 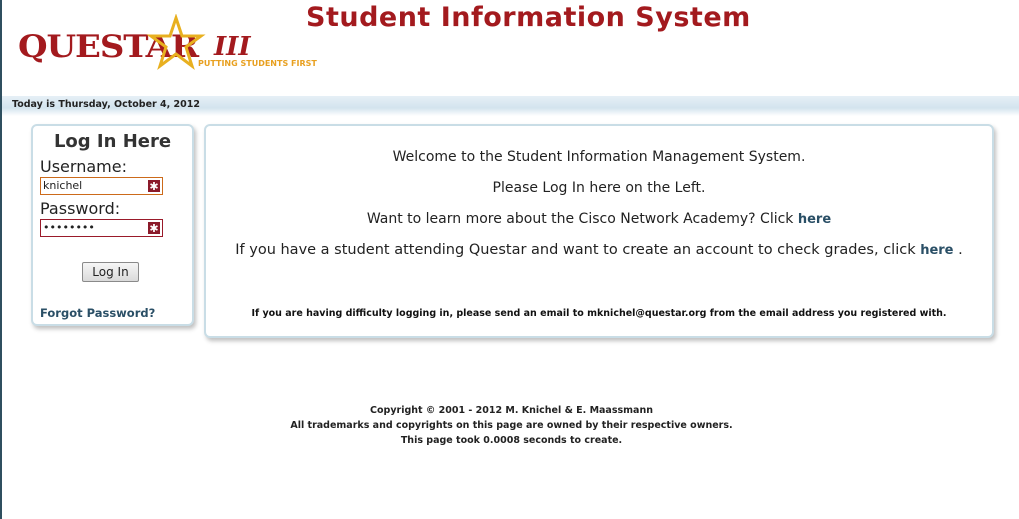 What do you see at coordinates (97, 313) in the screenshot?
I see `forgot-password-link: Forgot Password?` at bounding box center [97, 313].